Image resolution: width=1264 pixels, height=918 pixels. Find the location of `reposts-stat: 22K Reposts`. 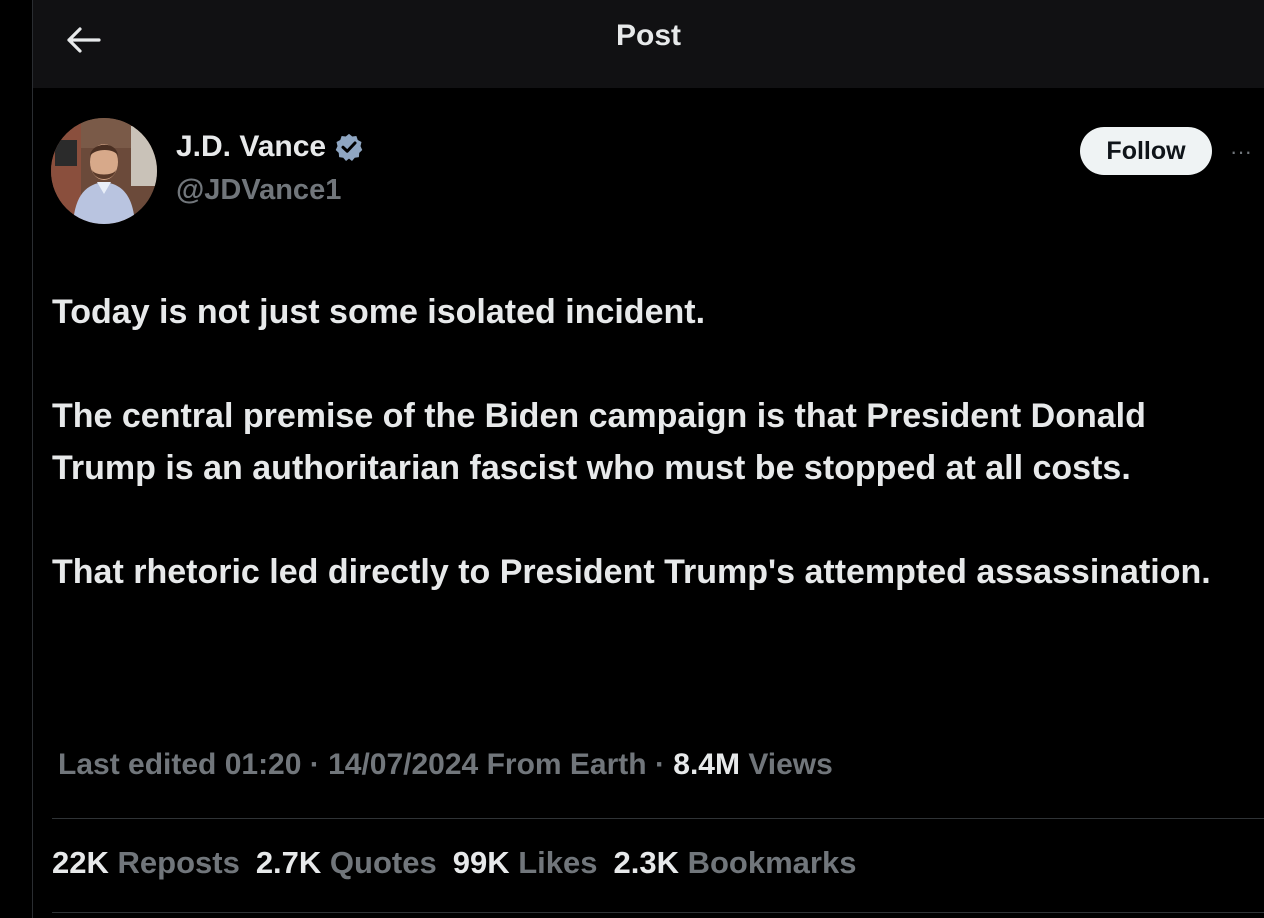

reposts-stat: 22K Reposts is located at coordinates (146, 863).